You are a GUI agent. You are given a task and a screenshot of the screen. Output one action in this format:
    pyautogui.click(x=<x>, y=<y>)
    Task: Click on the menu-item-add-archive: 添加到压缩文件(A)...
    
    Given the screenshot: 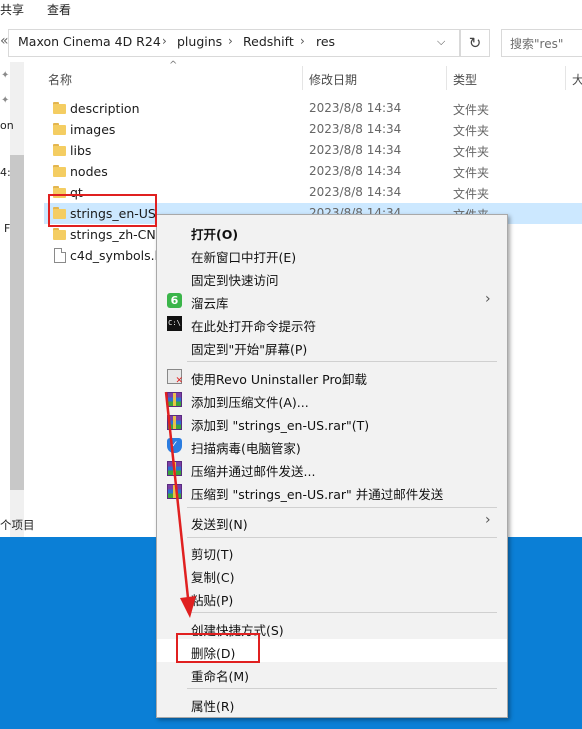 What is the action you would take?
    pyautogui.click(x=332, y=399)
    